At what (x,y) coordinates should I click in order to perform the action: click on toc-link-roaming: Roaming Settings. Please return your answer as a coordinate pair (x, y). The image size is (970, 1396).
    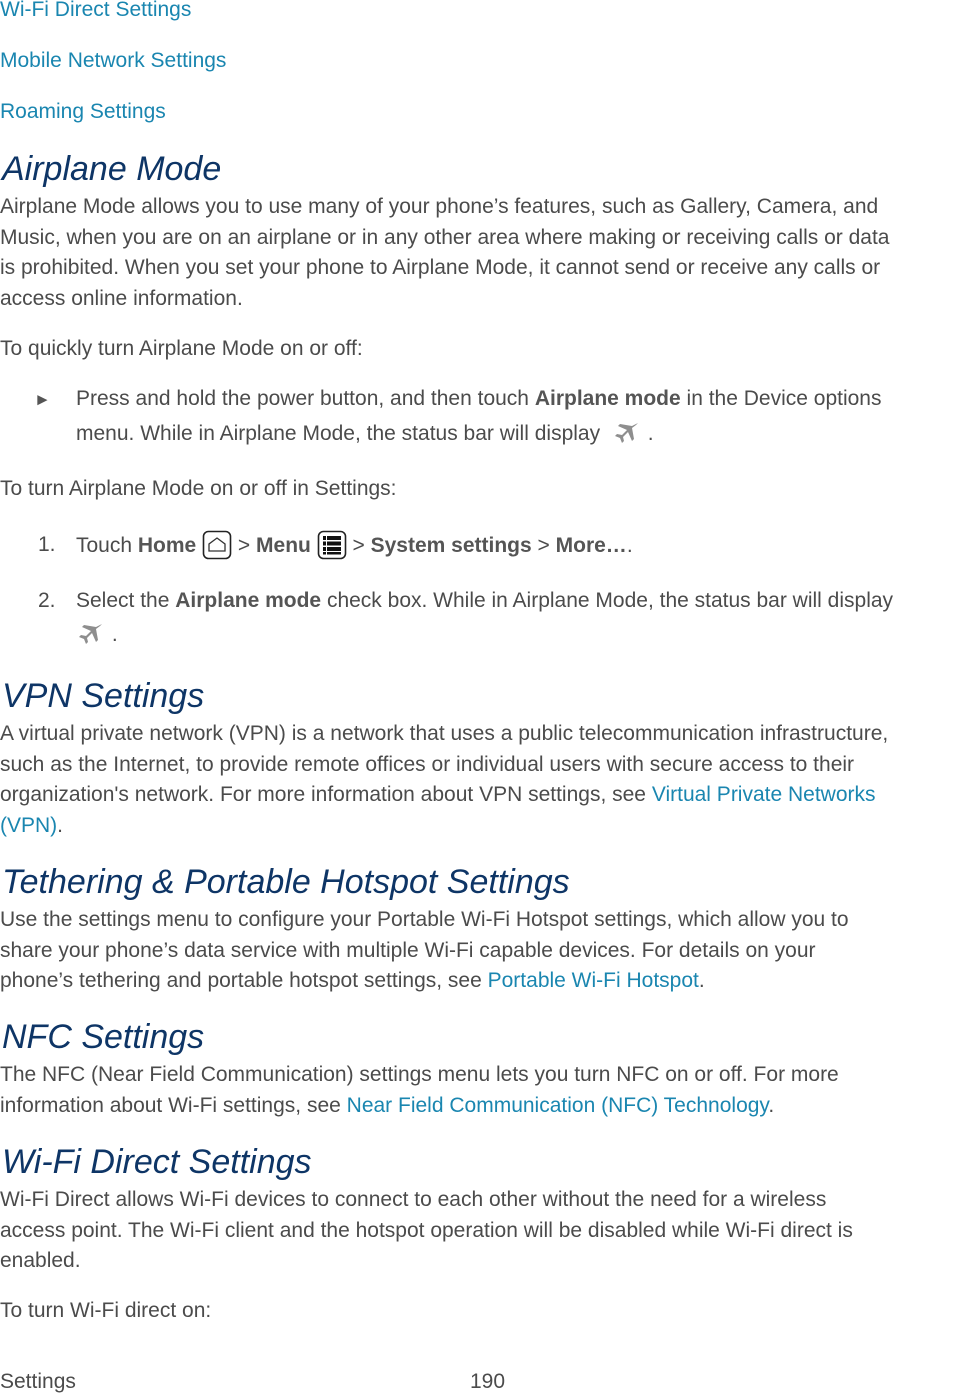
    Looking at the image, I should click on (83, 112).